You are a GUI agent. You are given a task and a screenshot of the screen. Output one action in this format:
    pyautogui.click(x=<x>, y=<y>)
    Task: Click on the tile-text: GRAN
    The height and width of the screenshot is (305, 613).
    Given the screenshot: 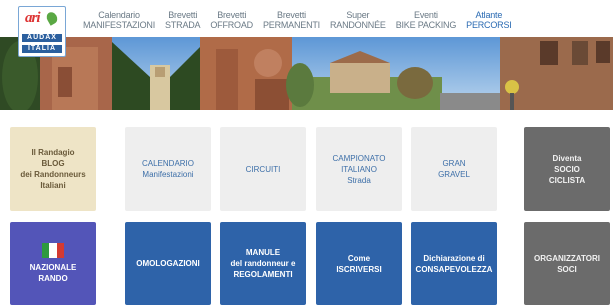 What is the action you would take?
    pyautogui.click(x=454, y=163)
    